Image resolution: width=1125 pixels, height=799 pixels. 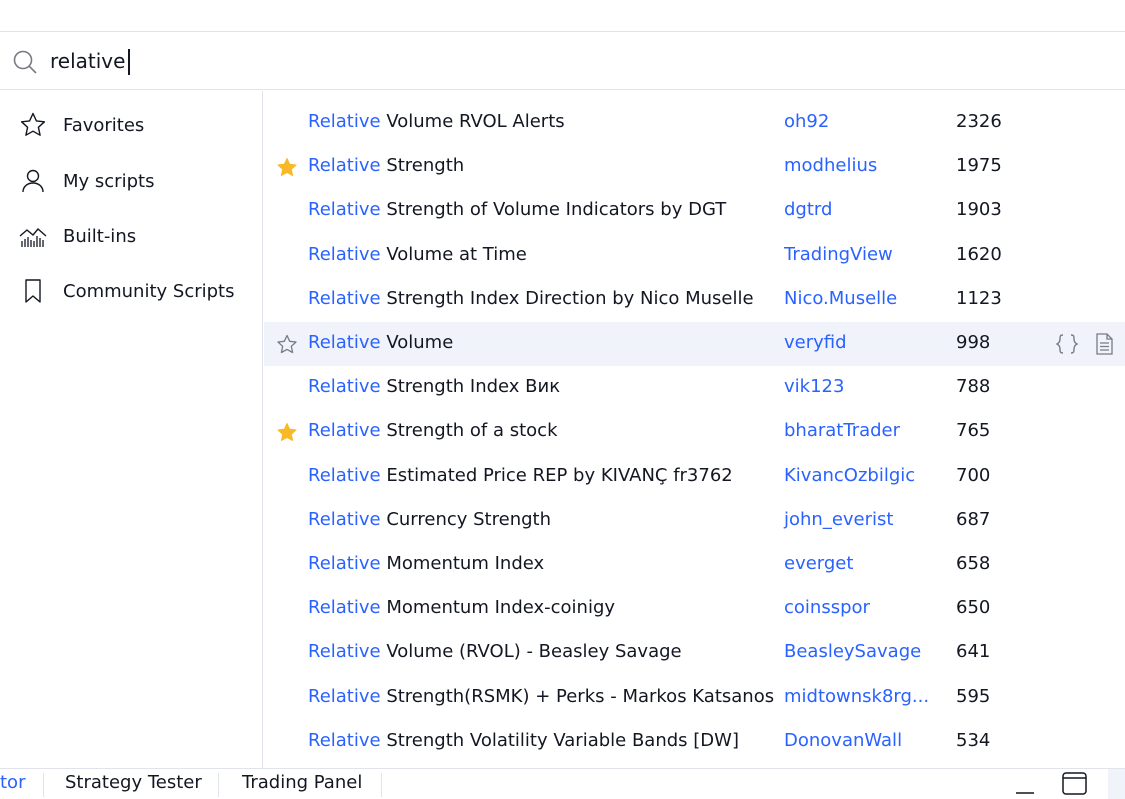 I want to click on script-name-rest: Currency Strength, so click(x=465, y=519).